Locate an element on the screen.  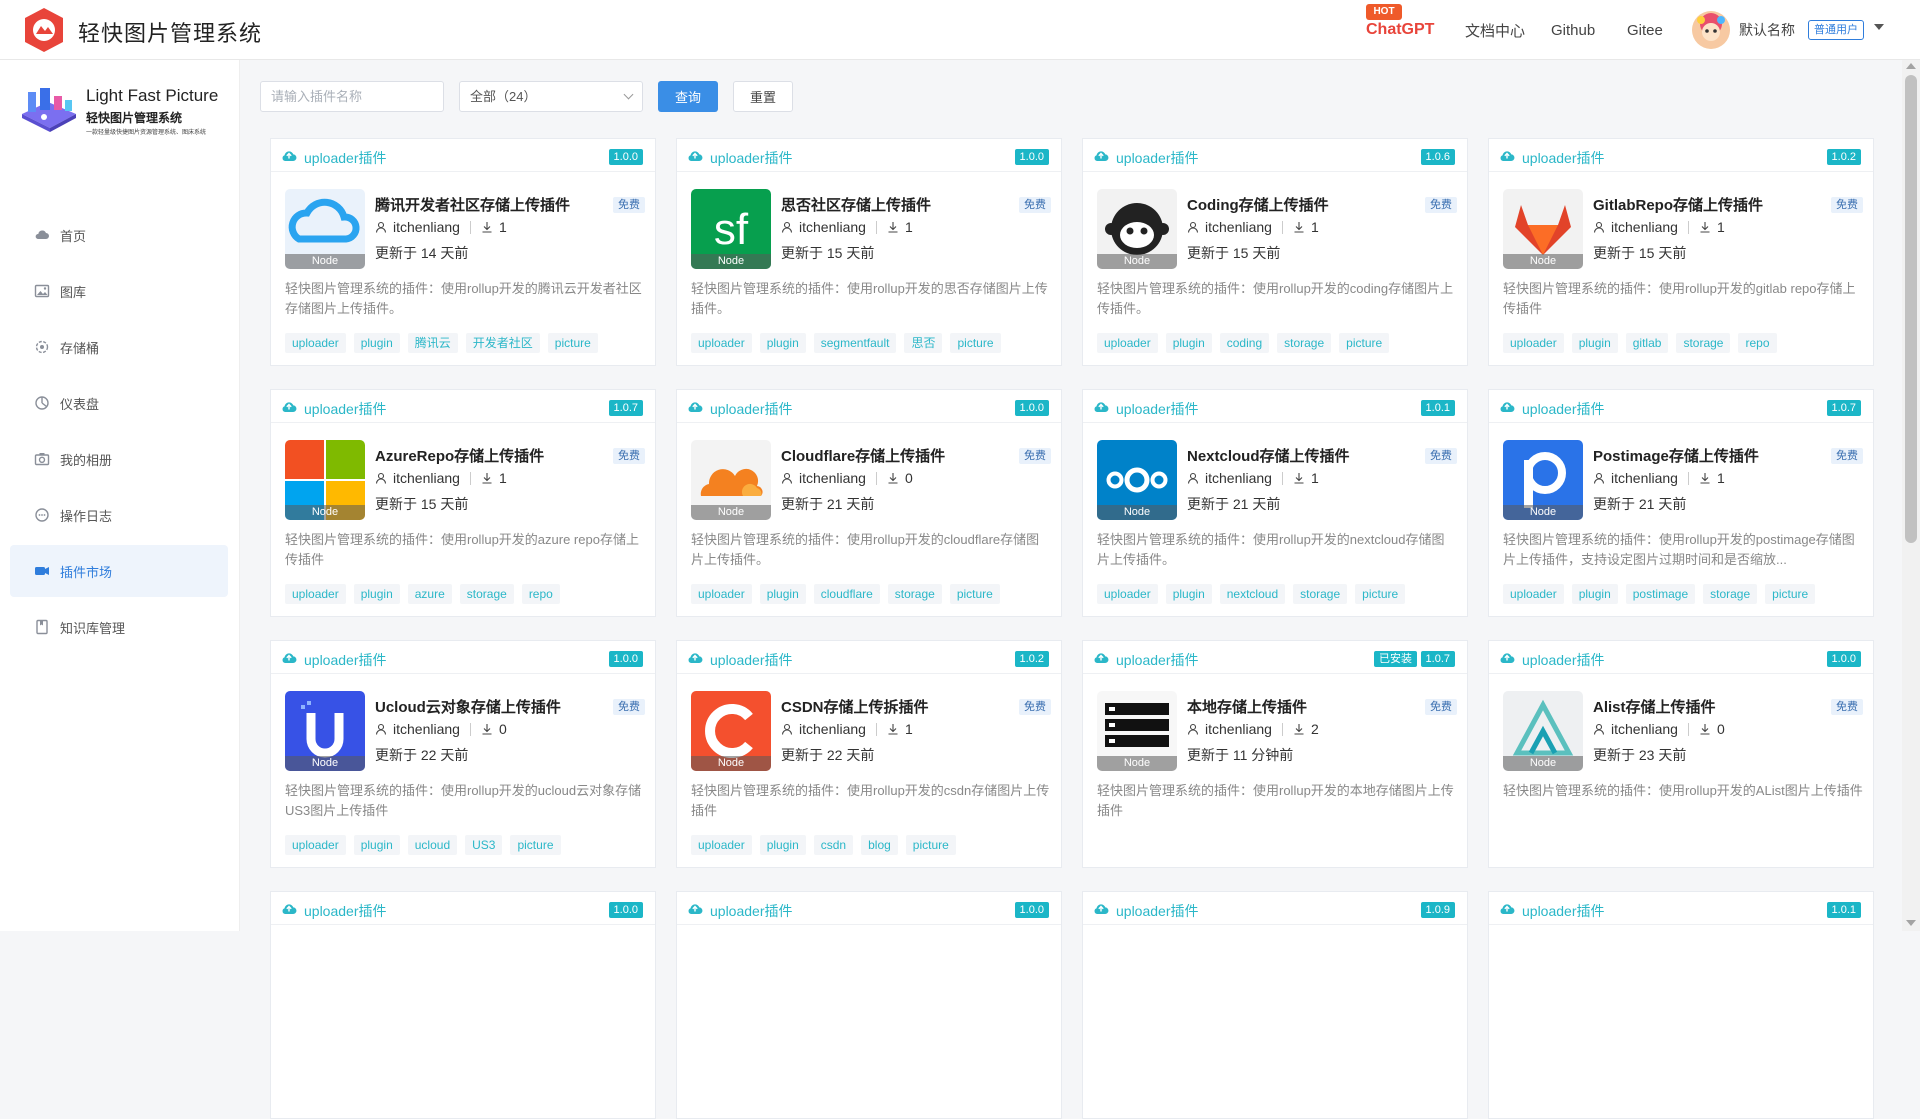
nav-chatgpt-link: ChatGPT is located at coordinates (1400, 30).